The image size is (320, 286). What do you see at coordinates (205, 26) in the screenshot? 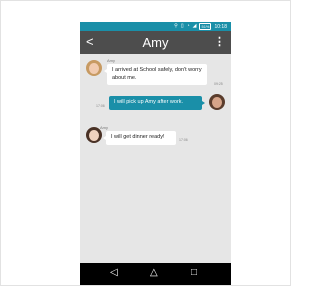
I see `battery-indicator: 51%` at bounding box center [205, 26].